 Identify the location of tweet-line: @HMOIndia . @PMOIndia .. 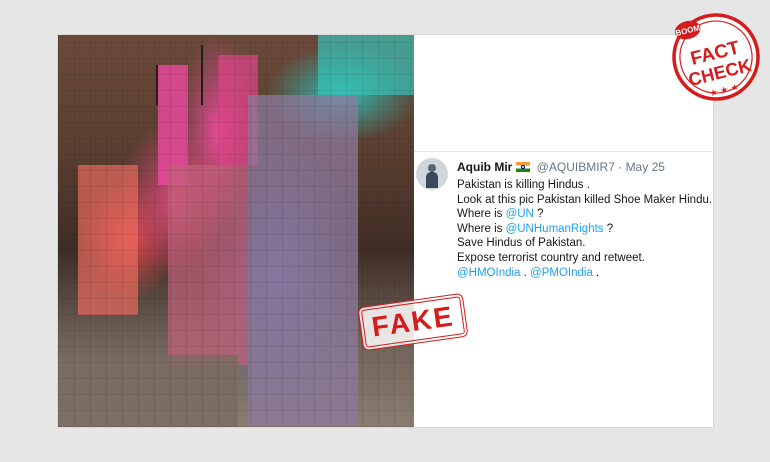
(528, 272).